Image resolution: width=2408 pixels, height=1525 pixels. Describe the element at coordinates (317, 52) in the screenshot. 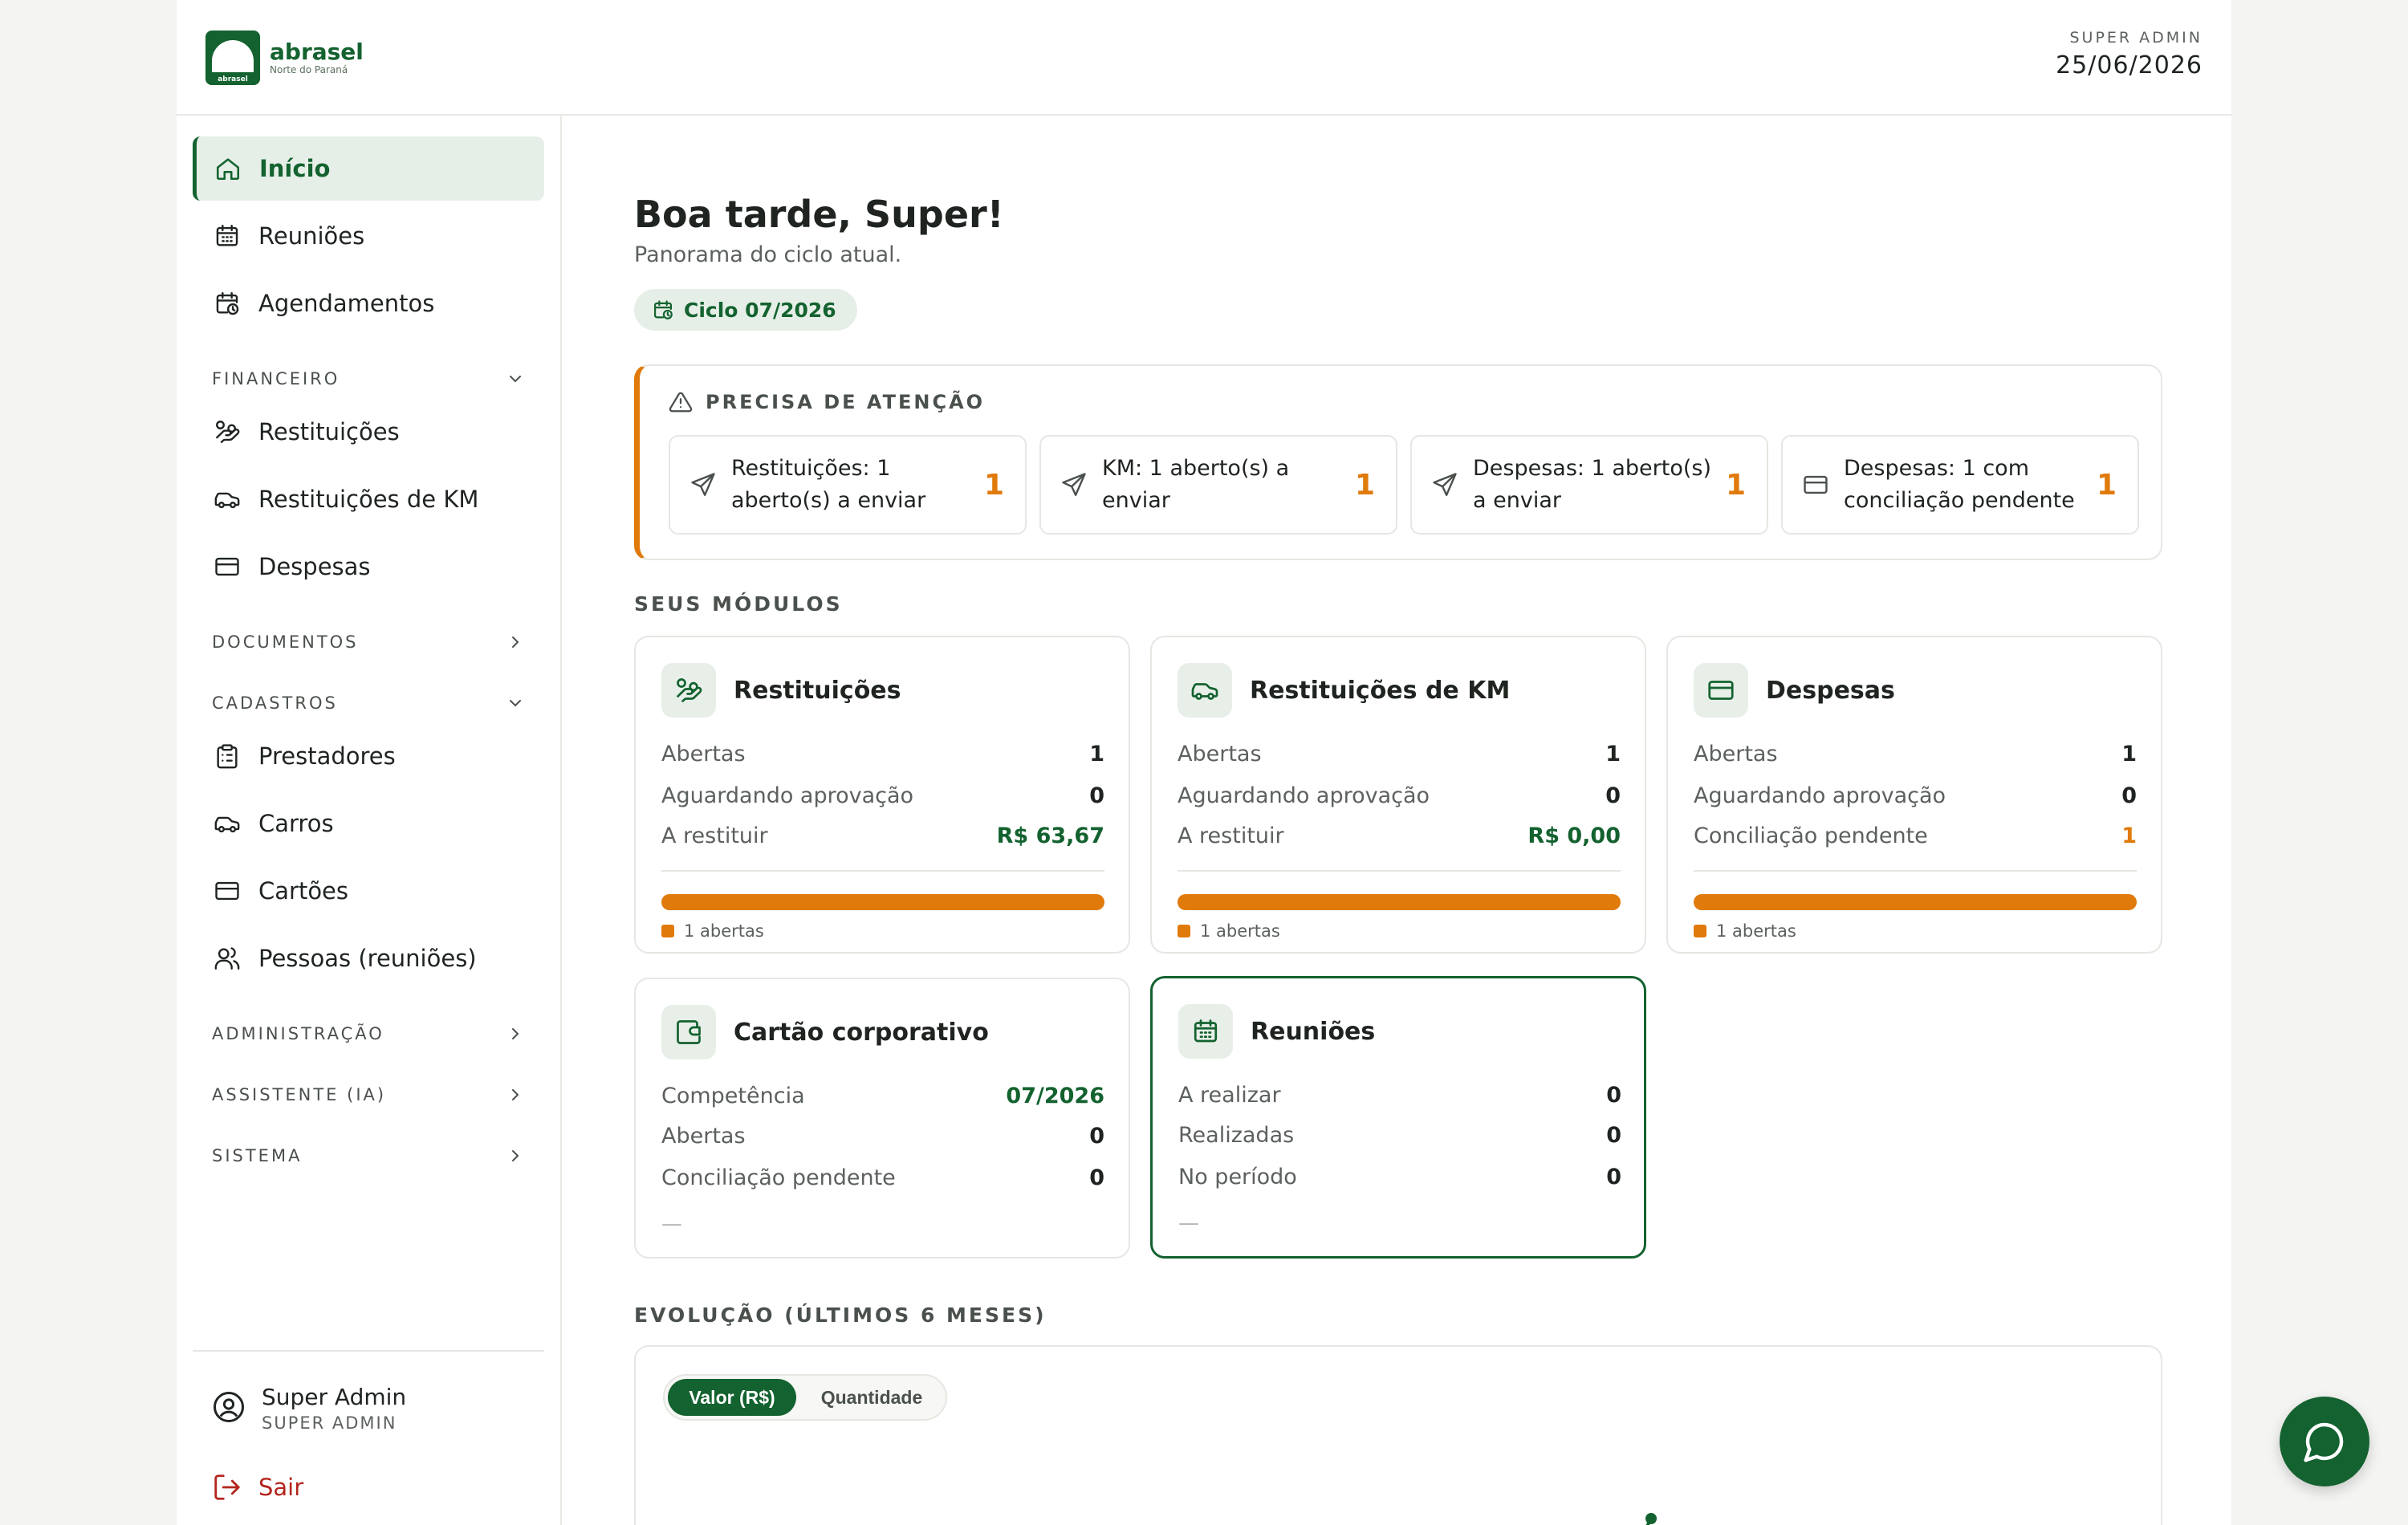

I see `brand-name: abrasel` at that location.